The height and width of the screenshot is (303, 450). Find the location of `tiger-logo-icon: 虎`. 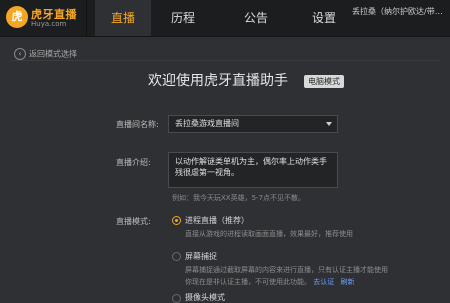

tiger-logo-icon: 虎 is located at coordinates (17, 17).